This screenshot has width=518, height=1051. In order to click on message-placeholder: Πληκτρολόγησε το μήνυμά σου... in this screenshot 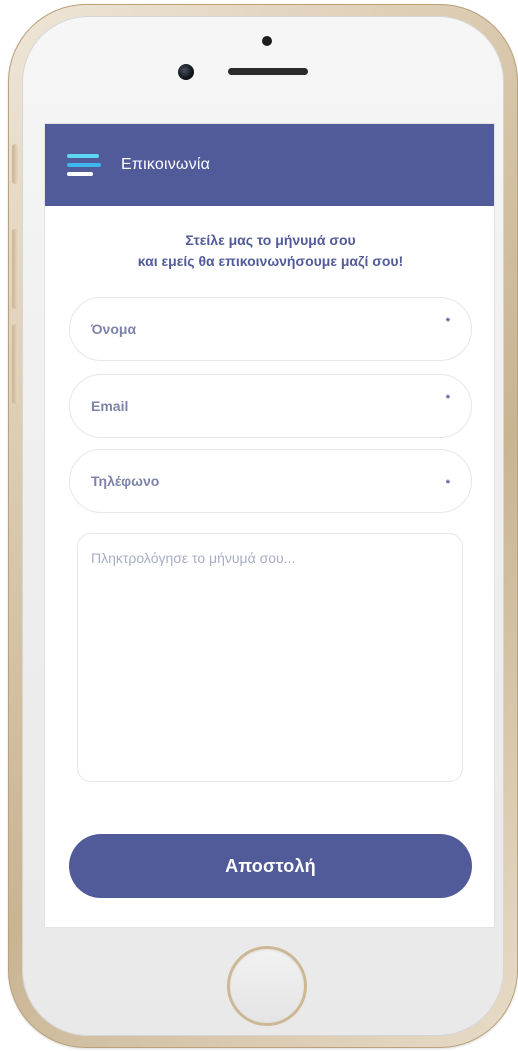, I will do `click(193, 558)`.